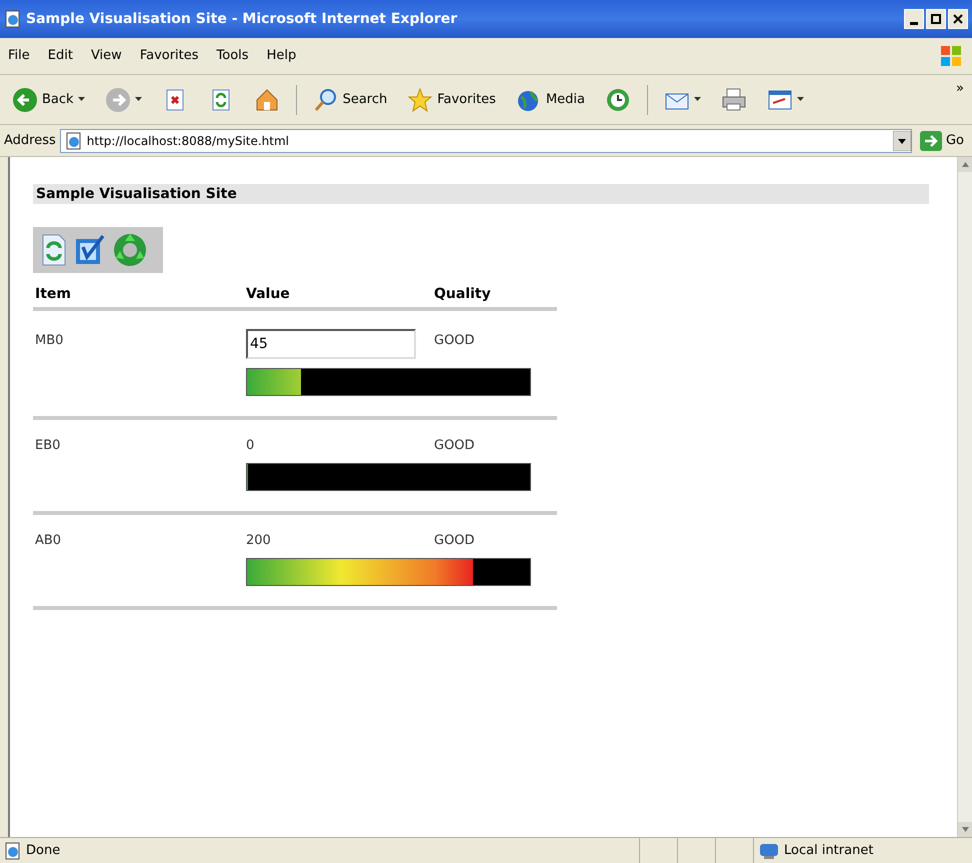 This screenshot has width=972, height=863. I want to click on menu-item: File, so click(19, 56).